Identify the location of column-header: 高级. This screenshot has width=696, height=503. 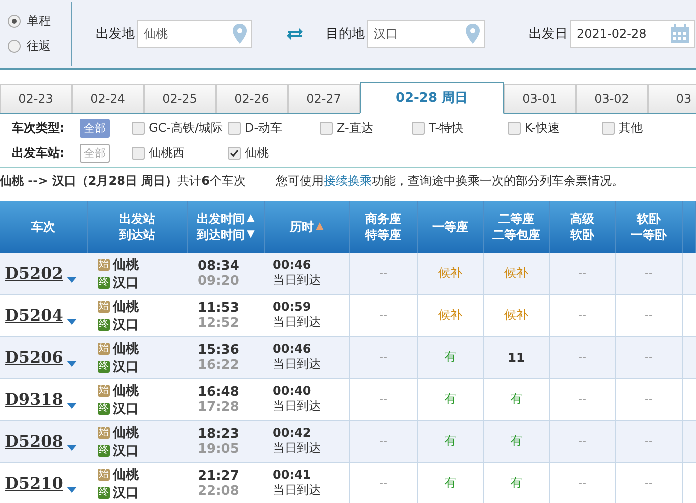
(582, 219).